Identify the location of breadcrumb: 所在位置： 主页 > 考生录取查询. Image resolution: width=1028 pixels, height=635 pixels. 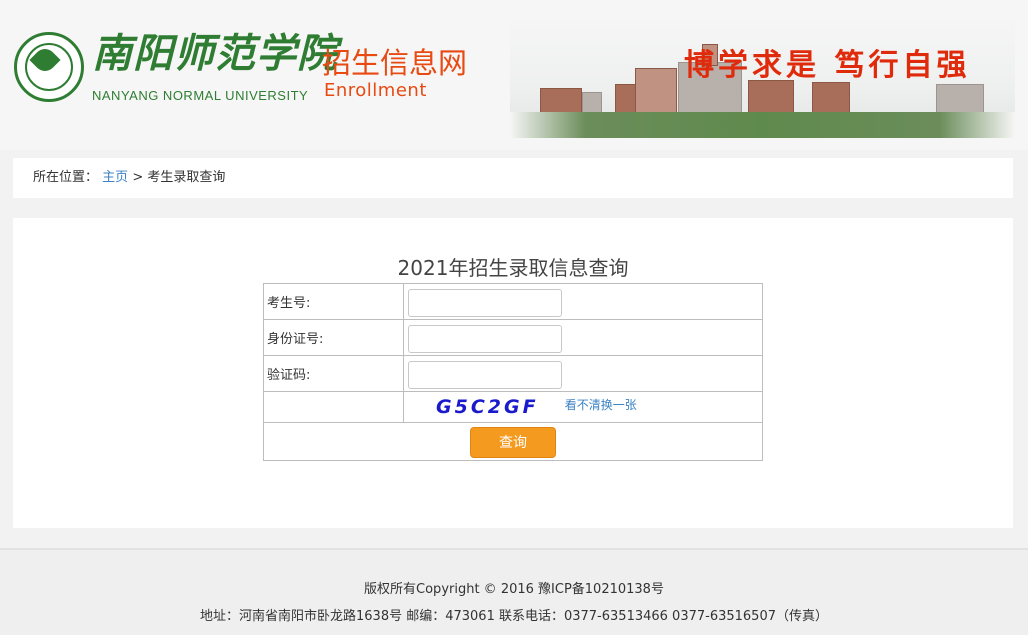
(513, 178).